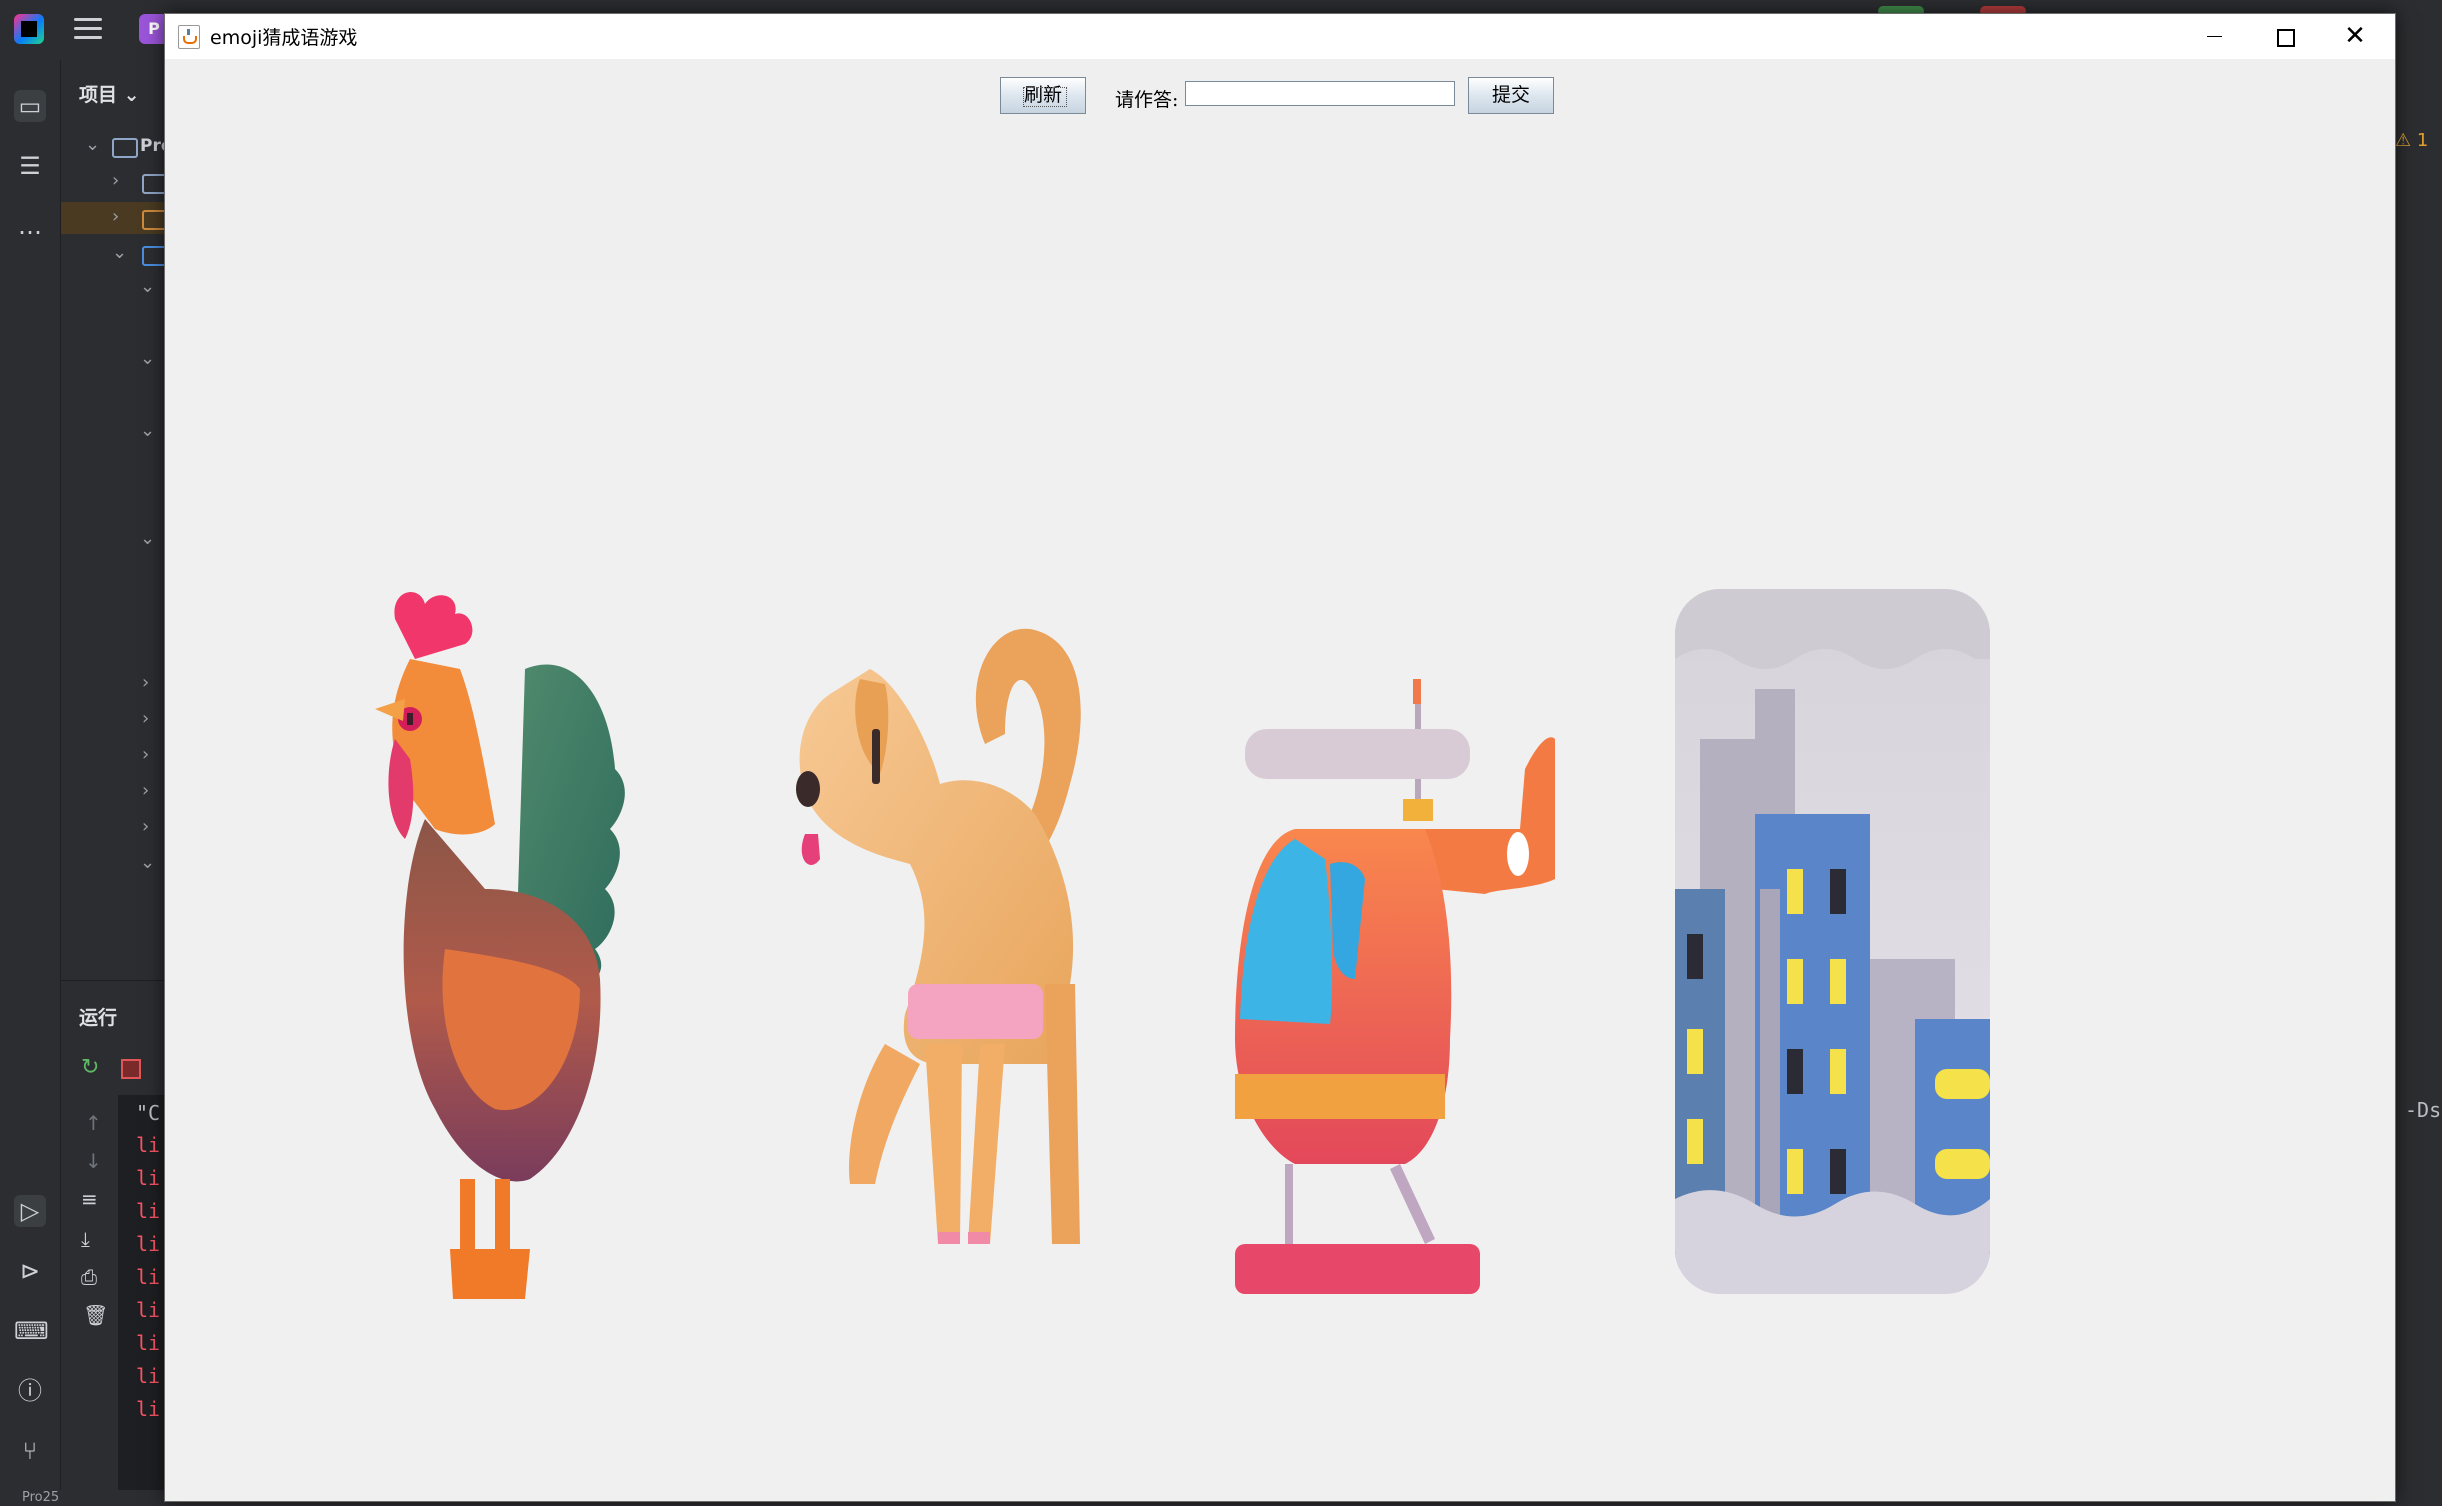 The height and width of the screenshot is (1506, 2442). What do you see at coordinates (29, 29) in the screenshot?
I see `intellij-logo-icon` at bounding box center [29, 29].